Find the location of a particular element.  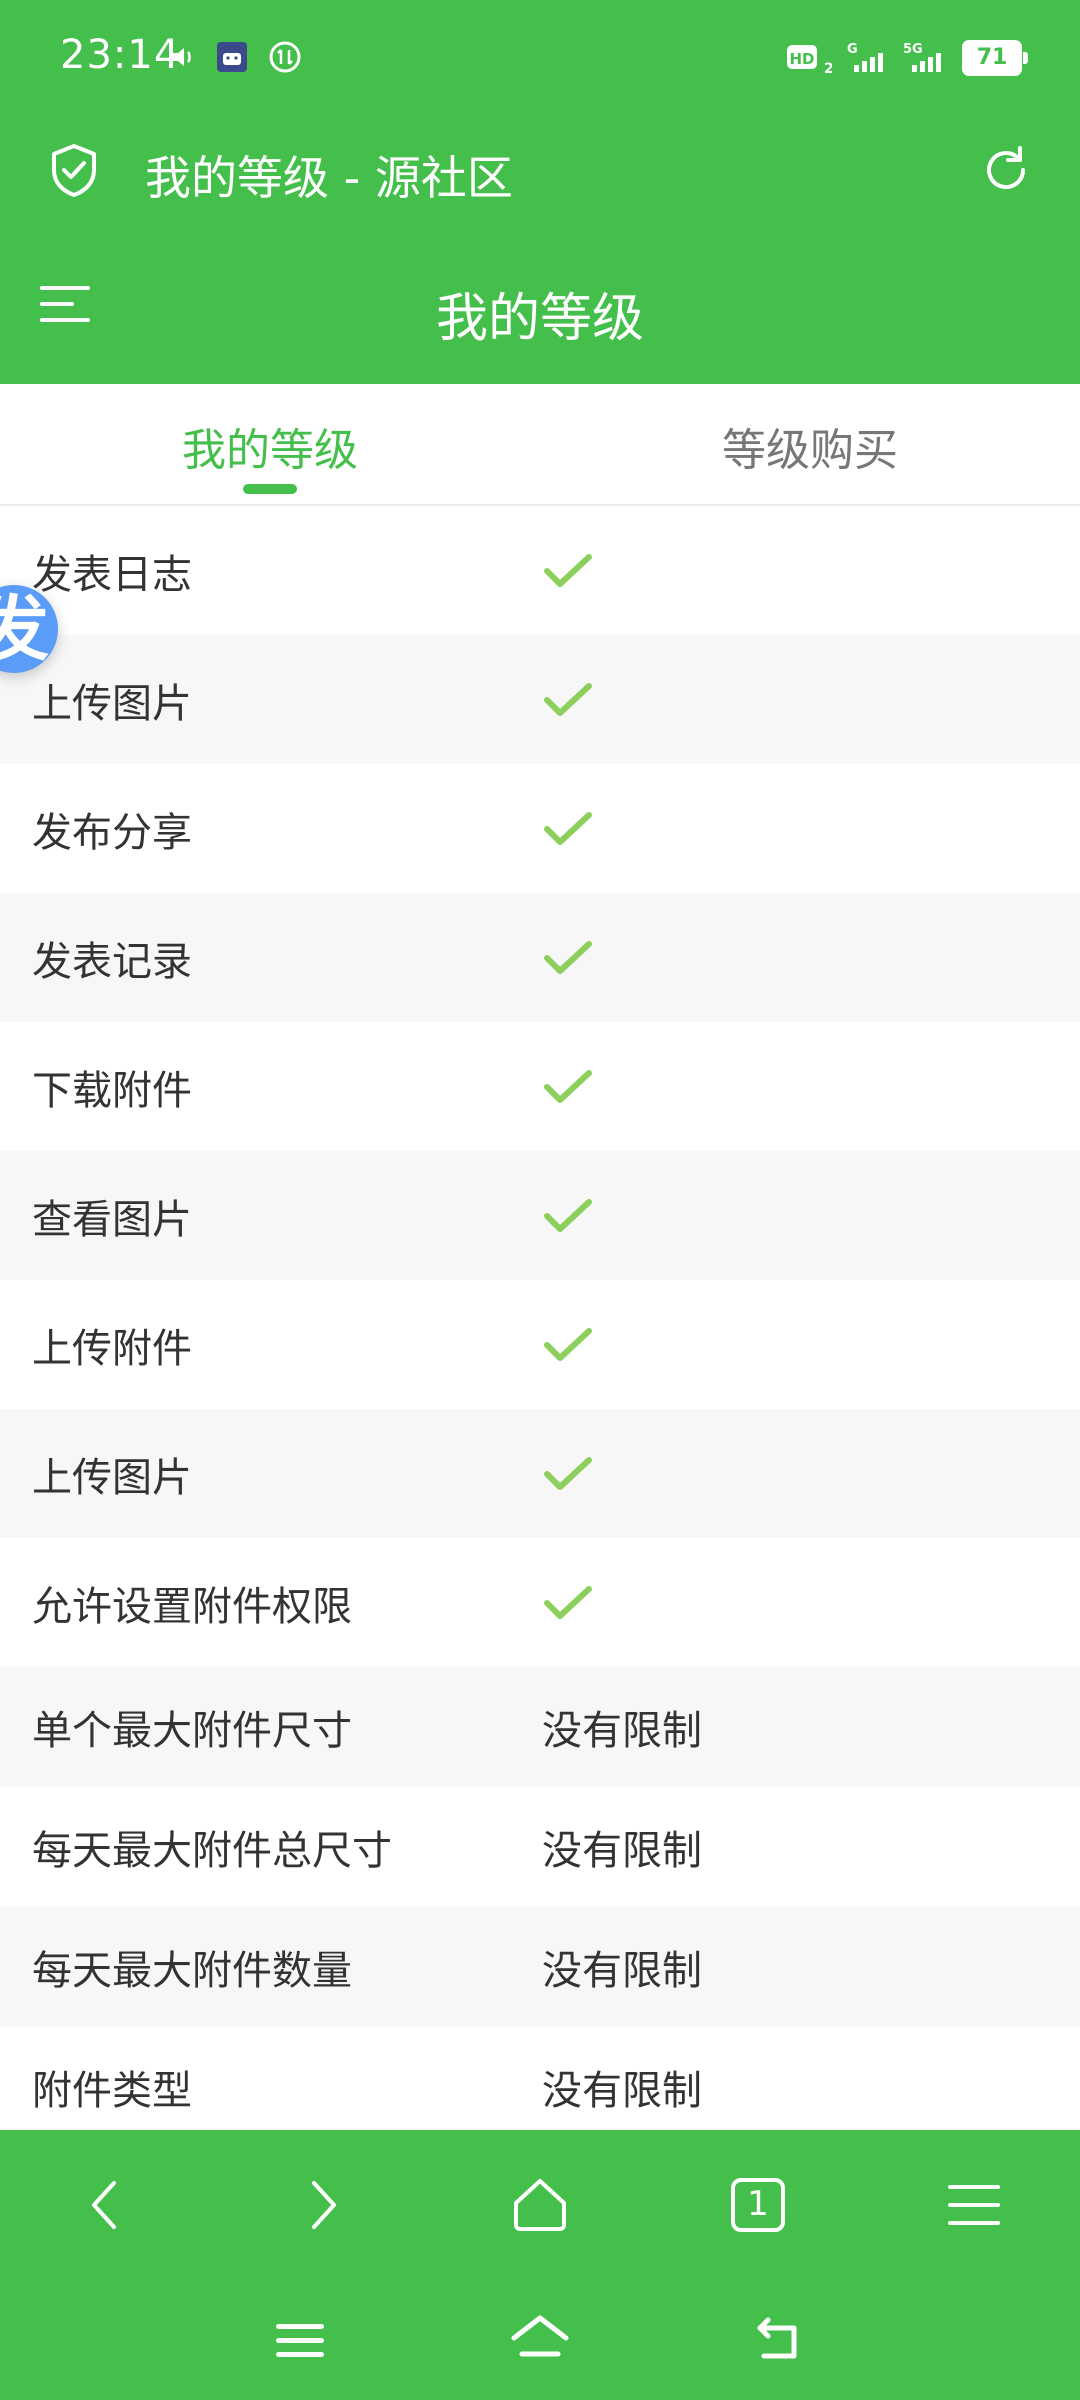

active-tab-indicator is located at coordinates (270, 489).